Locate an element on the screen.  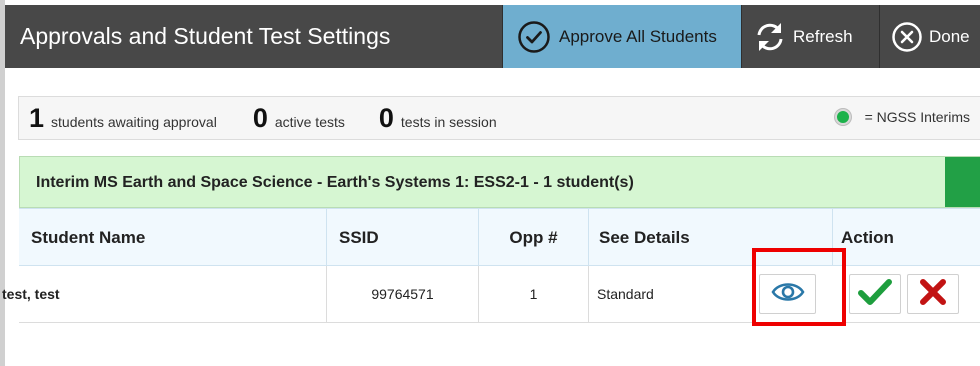
ngss-legend: = NGSS Interims is located at coordinates (902, 117).